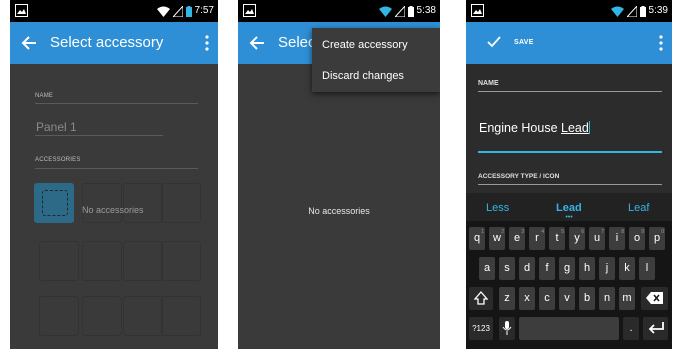  I want to click on key-hint-number: 6, so click(582, 232).